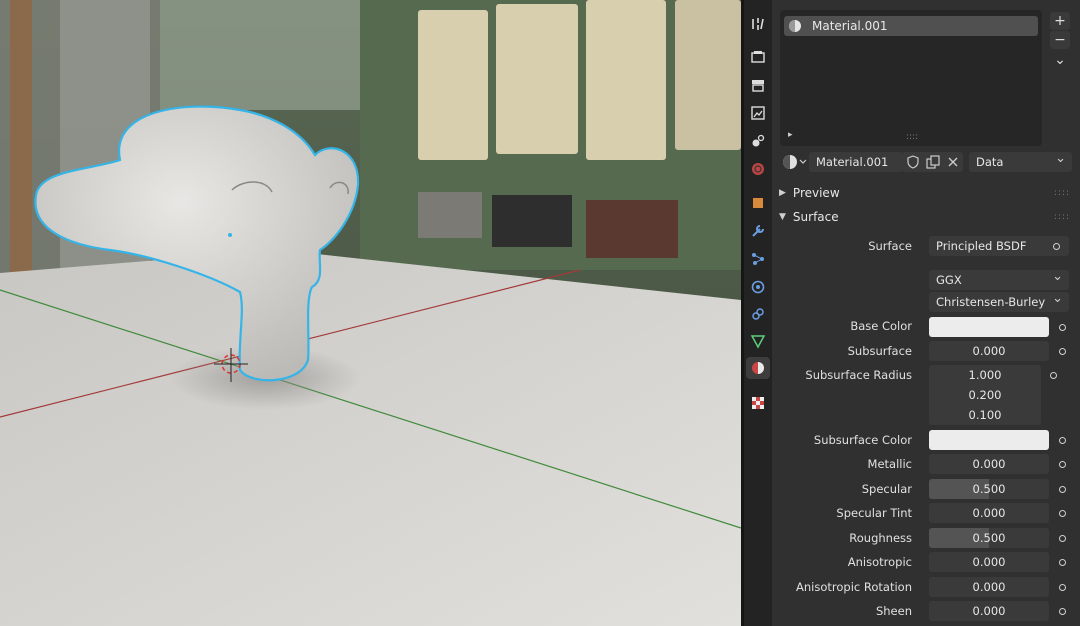 The image size is (1080, 626). Describe the element at coordinates (856, 162) in the screenshot. I see `material-name-field: Material.001` at that location.